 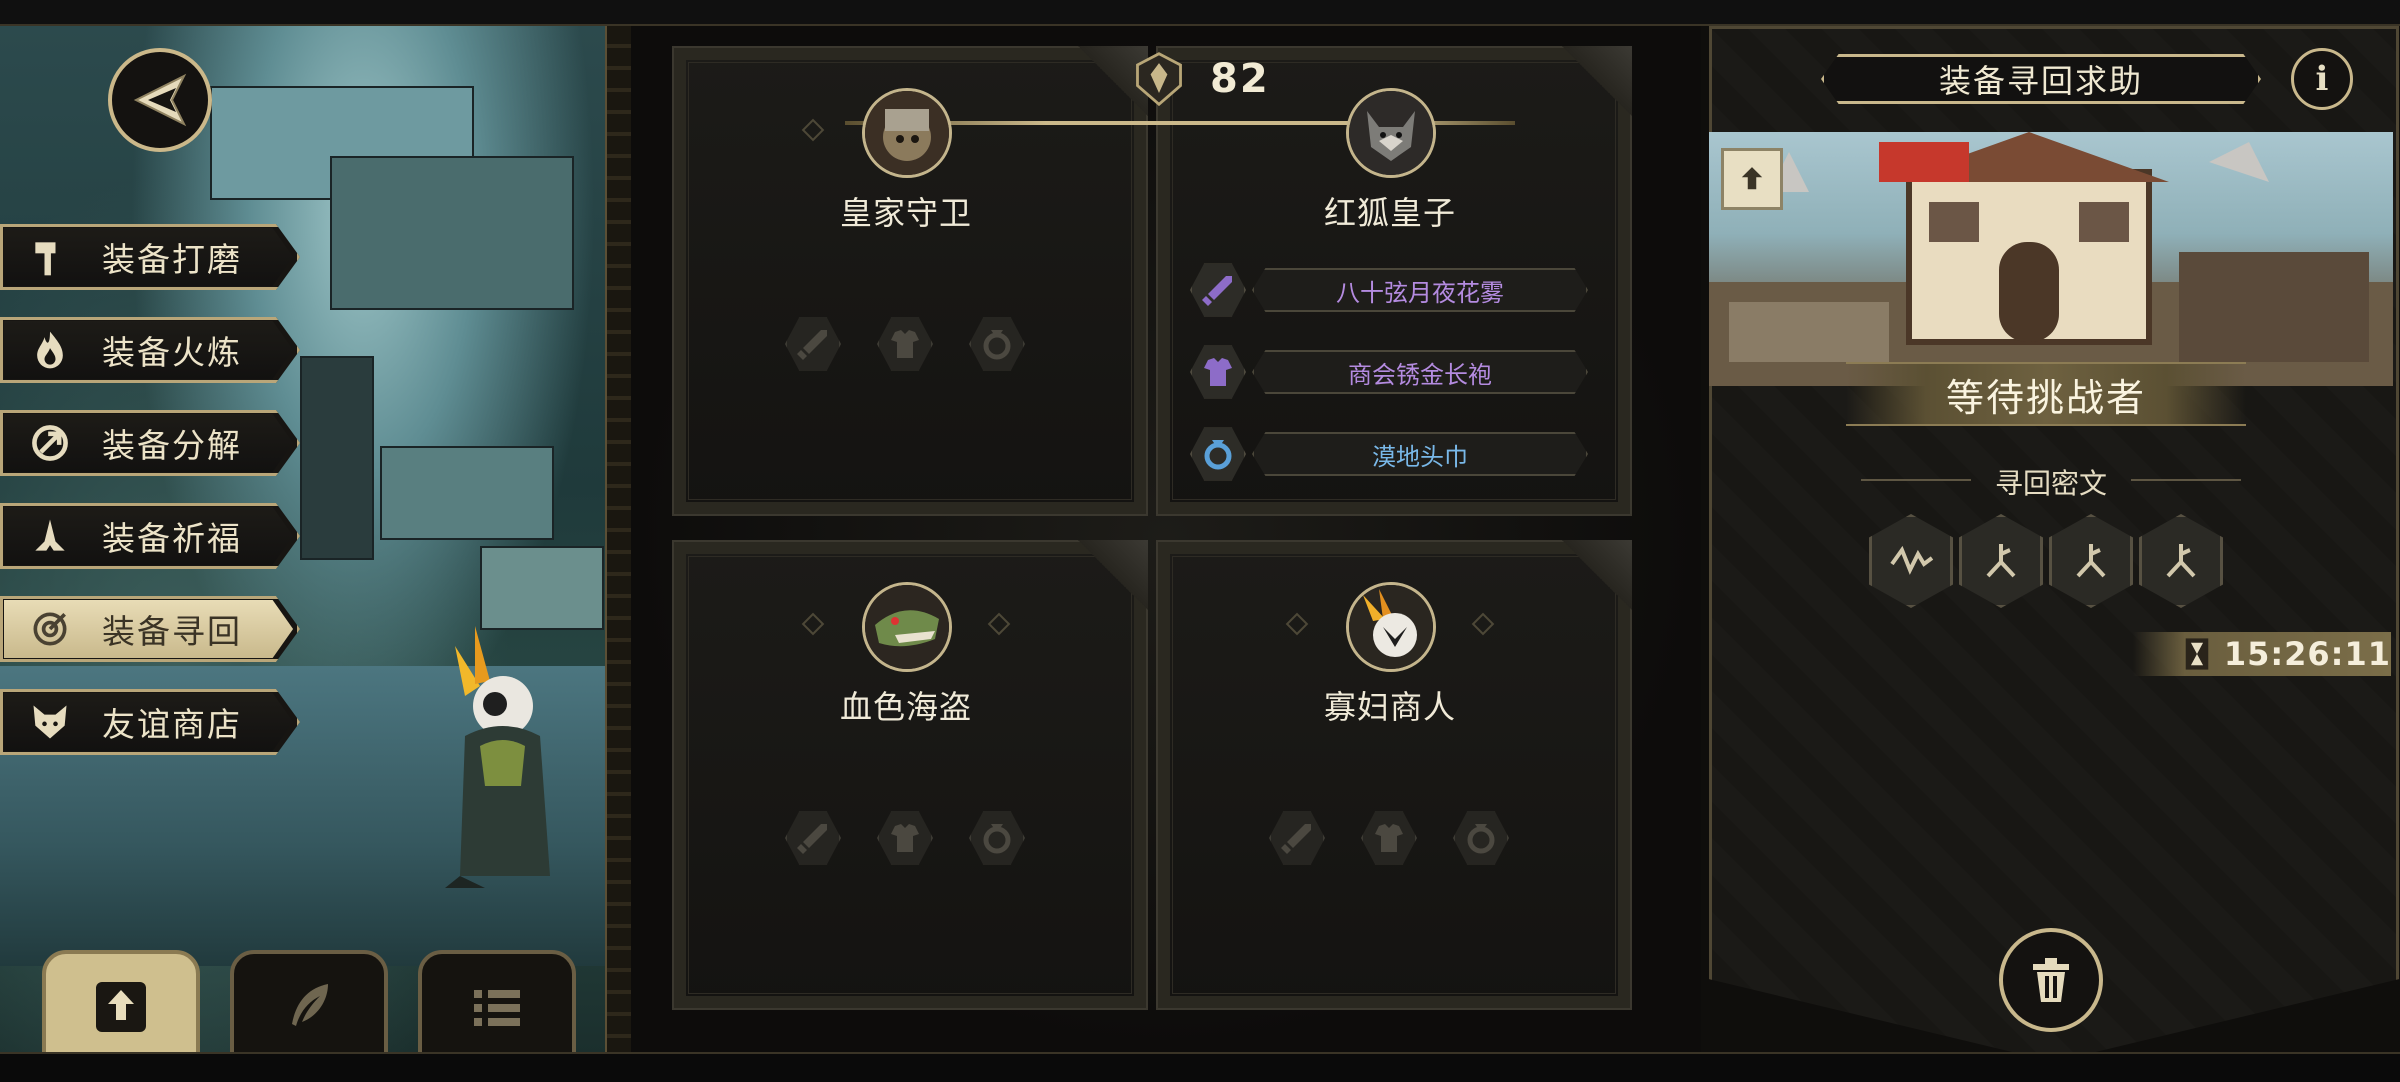 I want to click on list-button, so click(x=497, y=1006).